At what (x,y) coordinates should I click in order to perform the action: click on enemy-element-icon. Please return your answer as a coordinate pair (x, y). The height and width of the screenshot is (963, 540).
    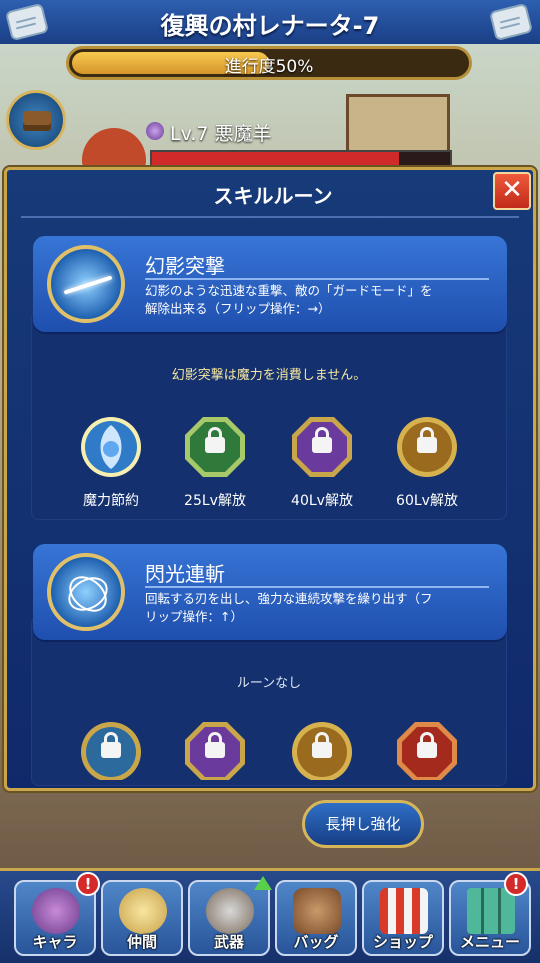
    Looking at the image, I should click on (155, 131).